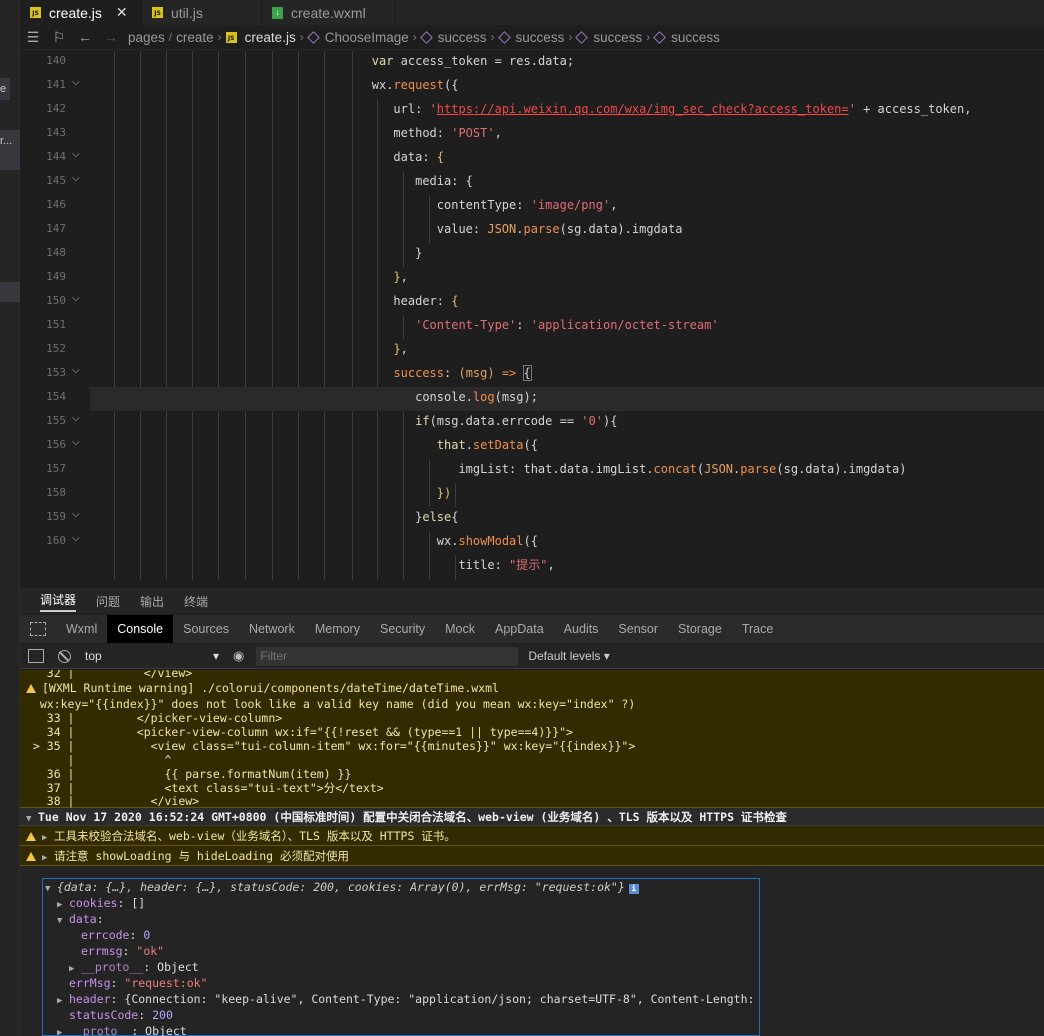 Image resolution: width=1044 pixels, height=1036 pixels. I want to click on breadcrumb-item: create, so click(195, 37).